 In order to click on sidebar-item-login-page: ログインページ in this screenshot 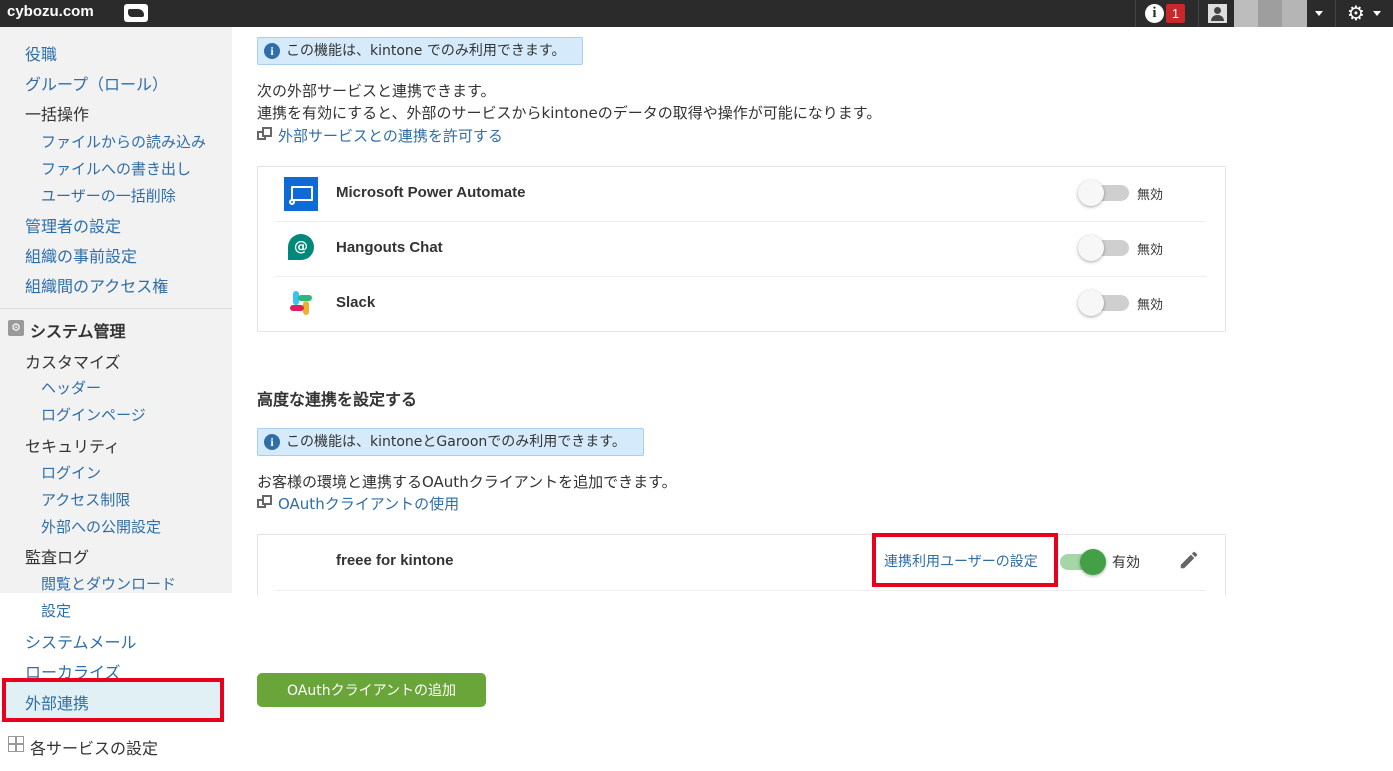, I will do `click(93, 414)`.